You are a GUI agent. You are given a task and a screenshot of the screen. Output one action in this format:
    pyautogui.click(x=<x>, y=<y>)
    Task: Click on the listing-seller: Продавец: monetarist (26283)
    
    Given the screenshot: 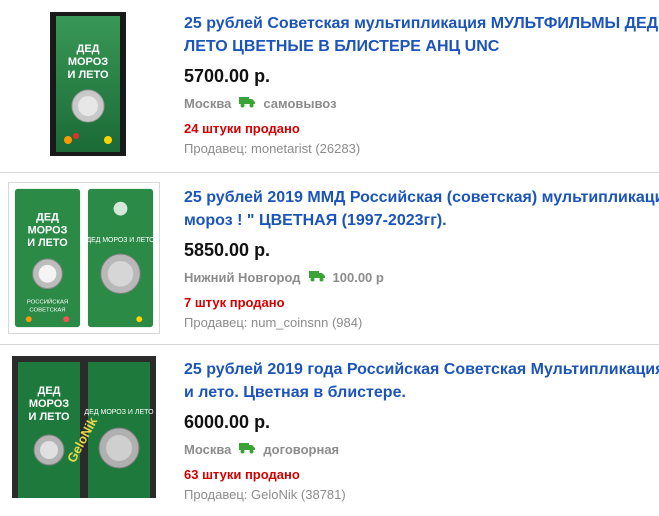 What is the action you would take?
    pyautogui.click(x=421, y=149)
    